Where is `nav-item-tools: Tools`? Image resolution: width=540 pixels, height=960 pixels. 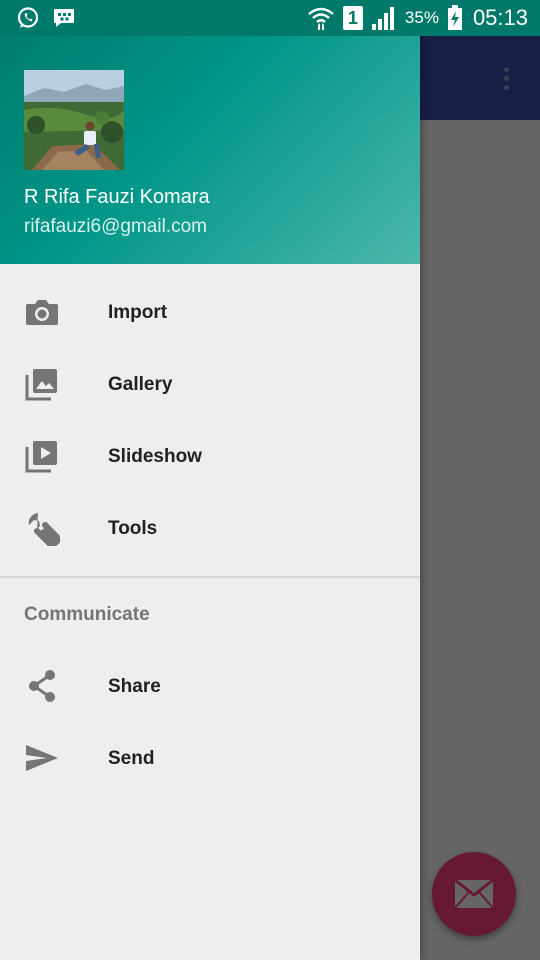 nav-item-tools: Tools is located at coordinates (210, 528).